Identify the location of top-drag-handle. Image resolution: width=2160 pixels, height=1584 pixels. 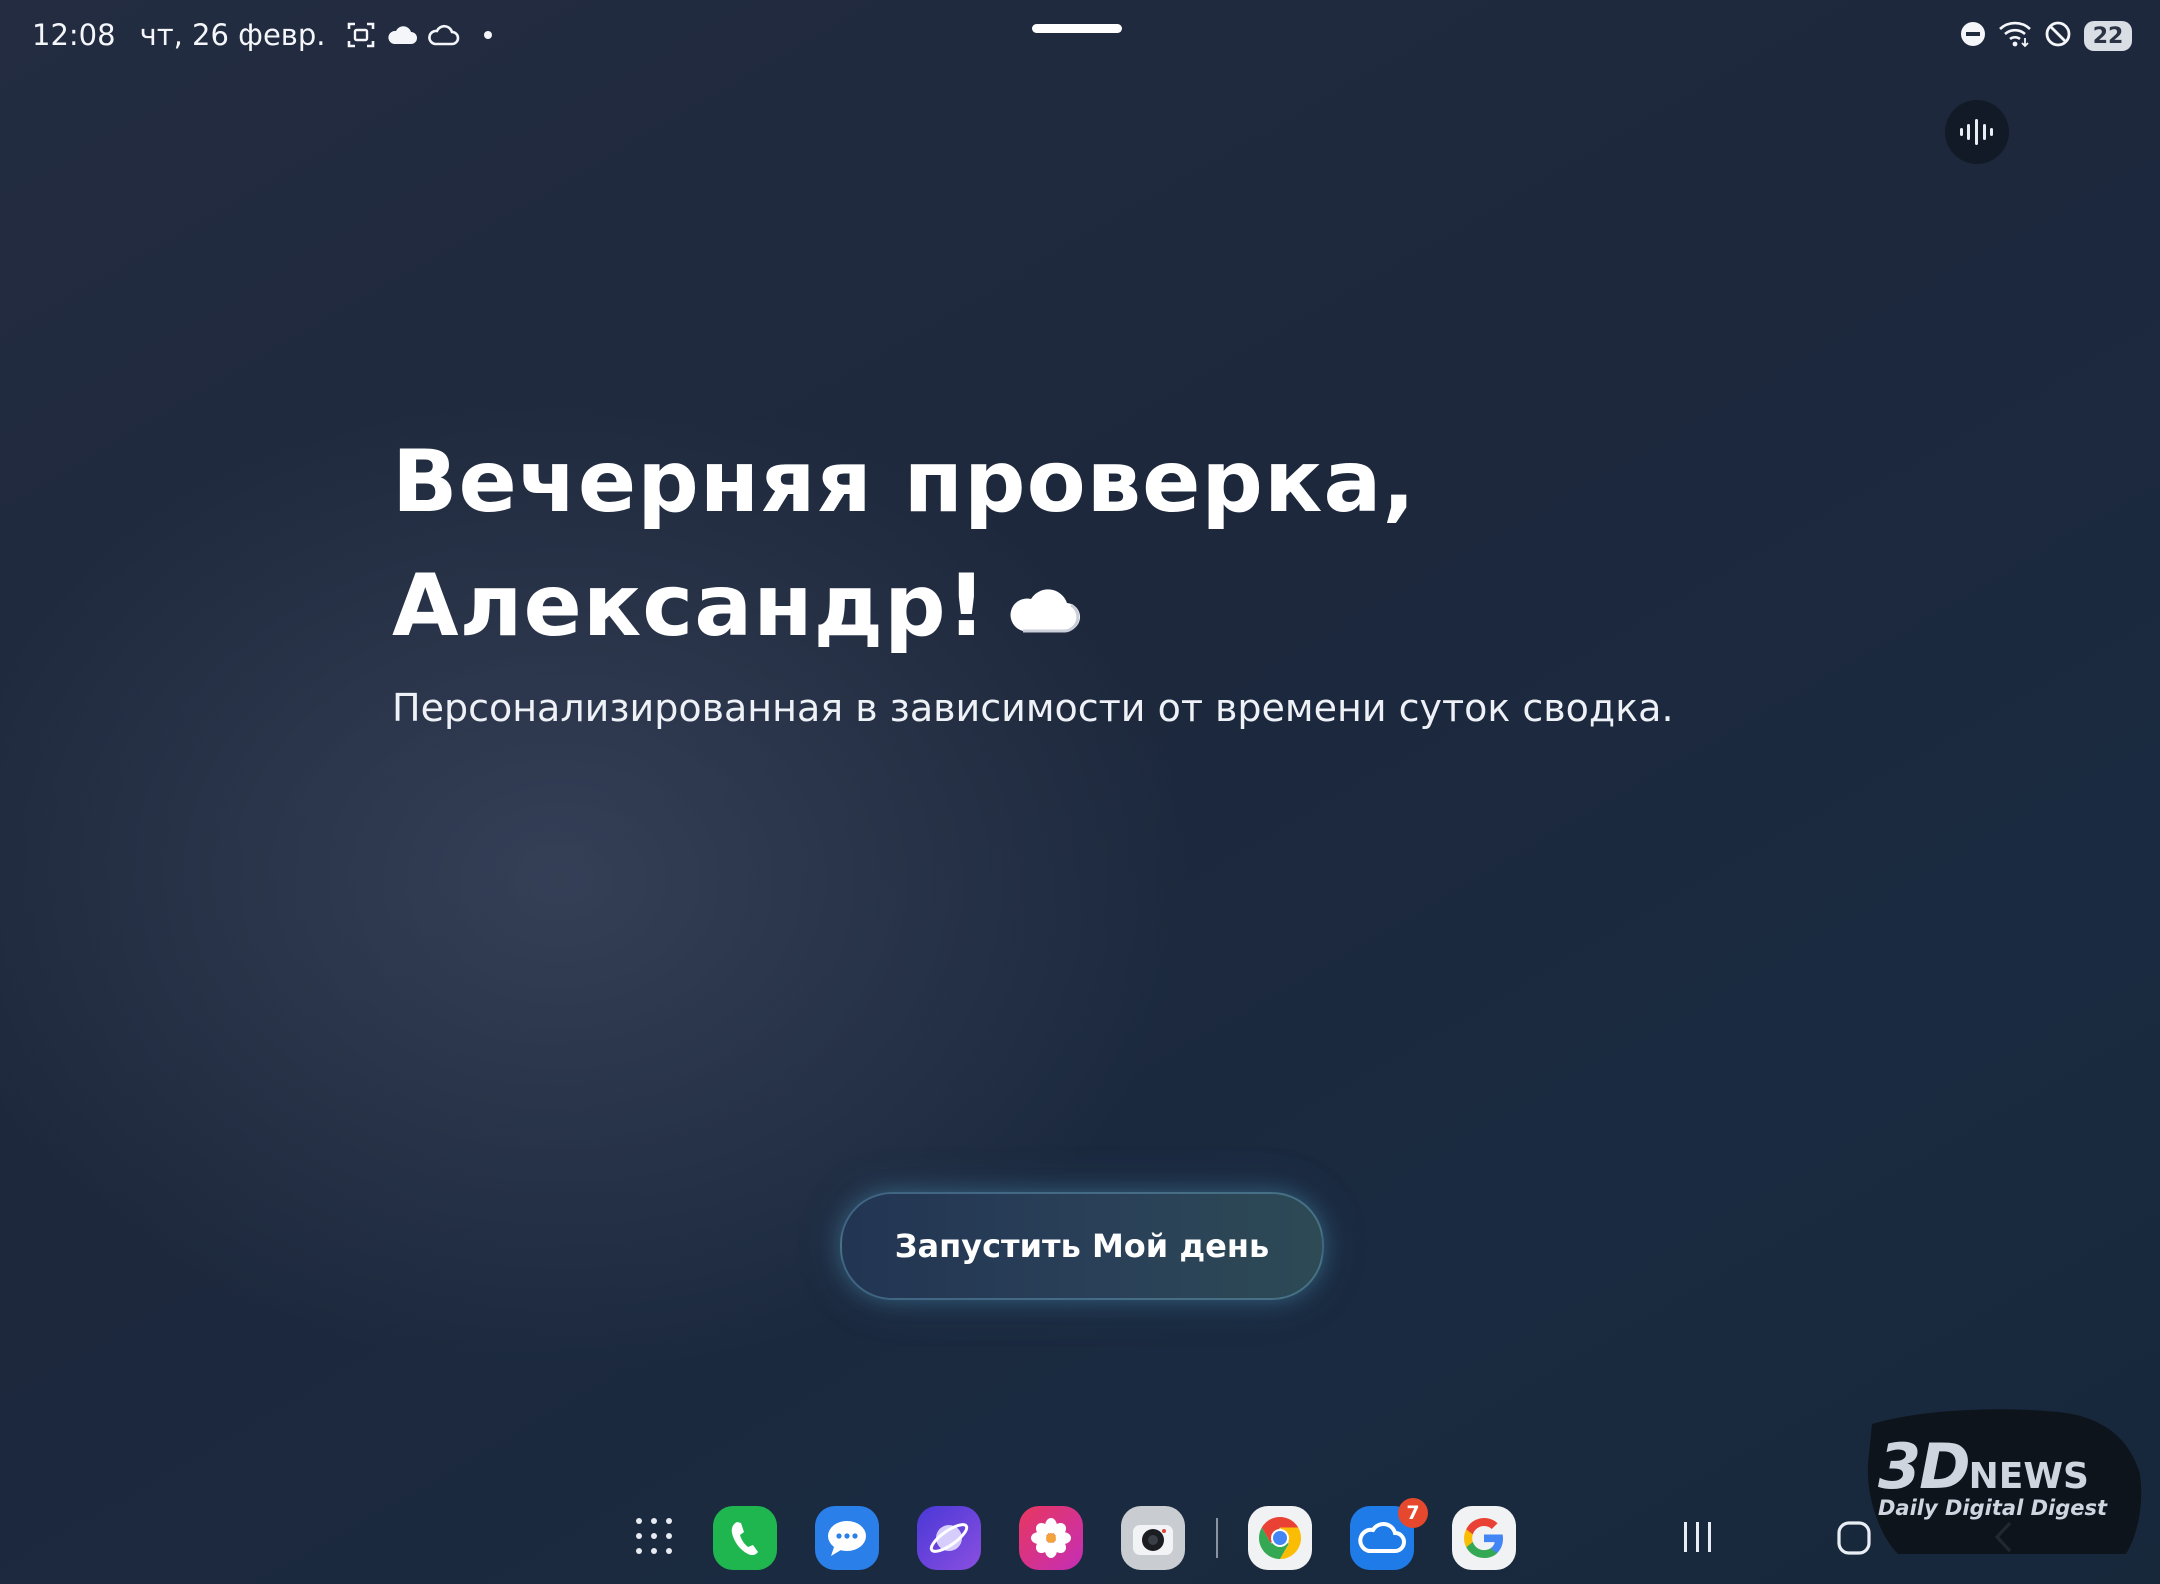
(1077, 28).